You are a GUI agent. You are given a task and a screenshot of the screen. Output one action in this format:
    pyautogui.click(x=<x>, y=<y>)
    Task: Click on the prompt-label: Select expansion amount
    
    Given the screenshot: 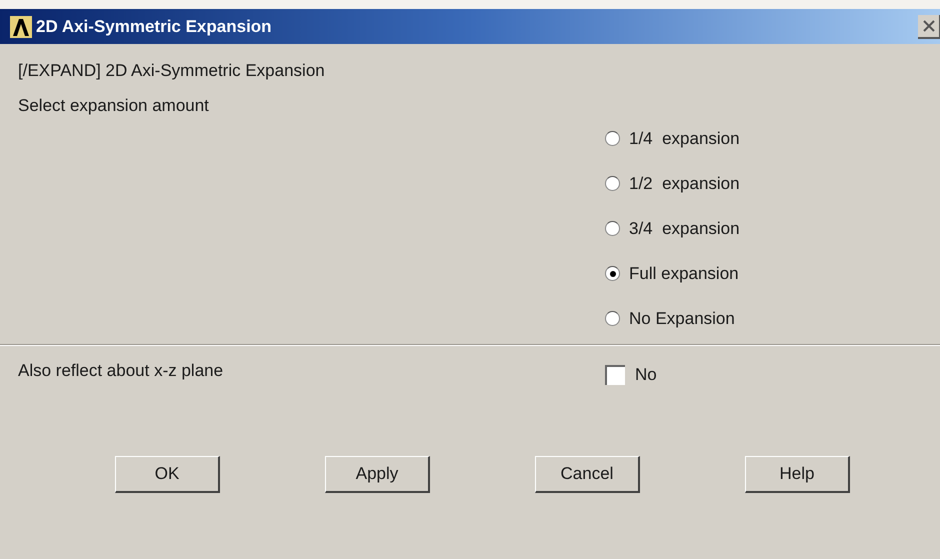 What is the action you would take?
    pyautogui.click(x=114, y=105)
    